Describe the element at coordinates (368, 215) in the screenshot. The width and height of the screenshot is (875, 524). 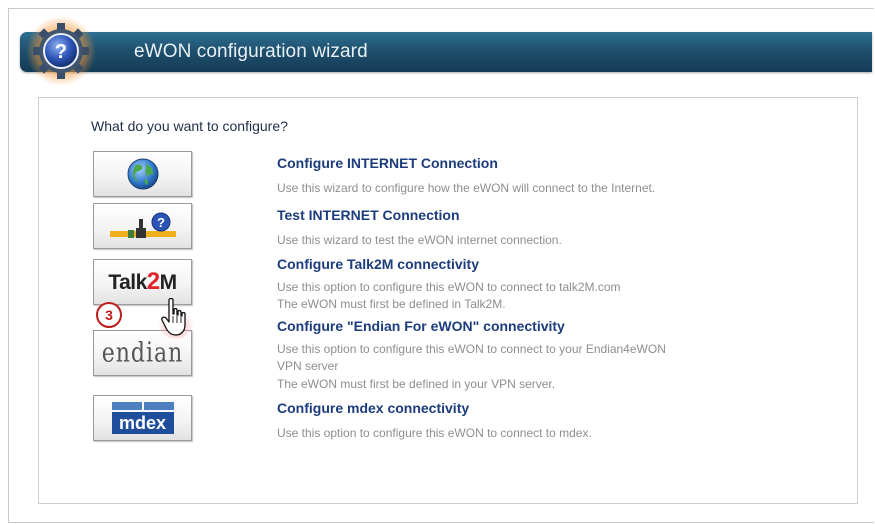
I see `test-internet-title: Test INTERNET Connection` at that location.